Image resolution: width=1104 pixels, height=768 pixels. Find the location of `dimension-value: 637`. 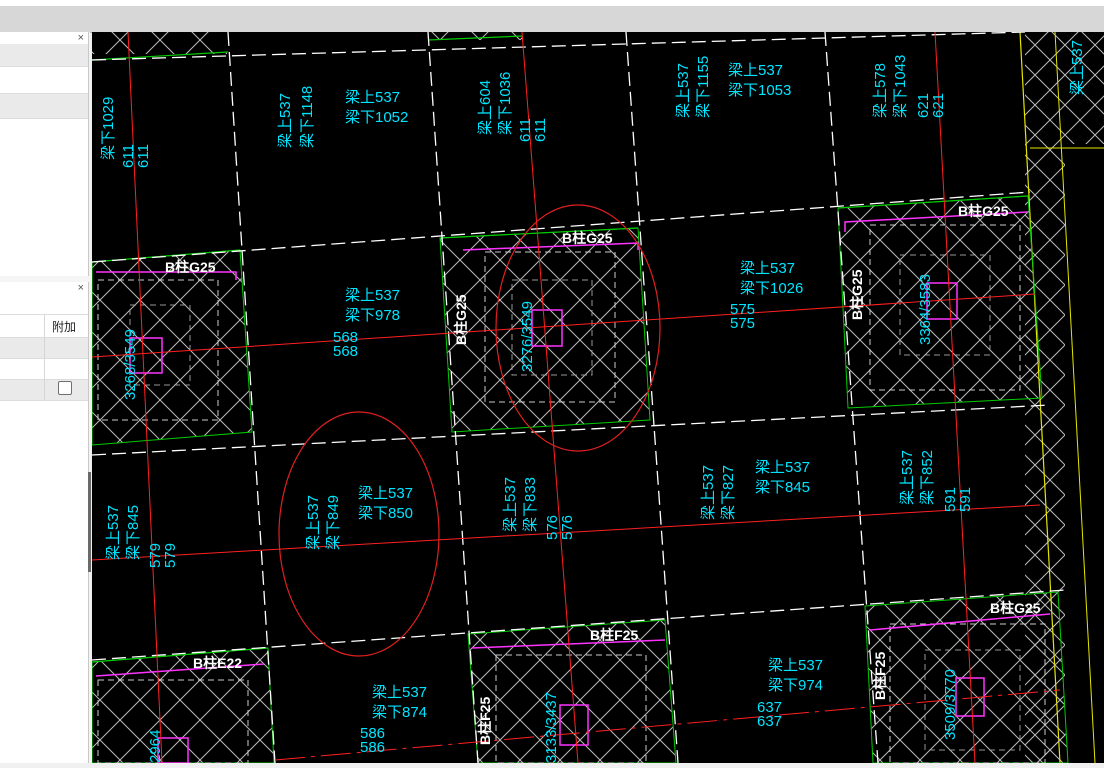

dimension-value: 637 is located at coordinates (769, 721).